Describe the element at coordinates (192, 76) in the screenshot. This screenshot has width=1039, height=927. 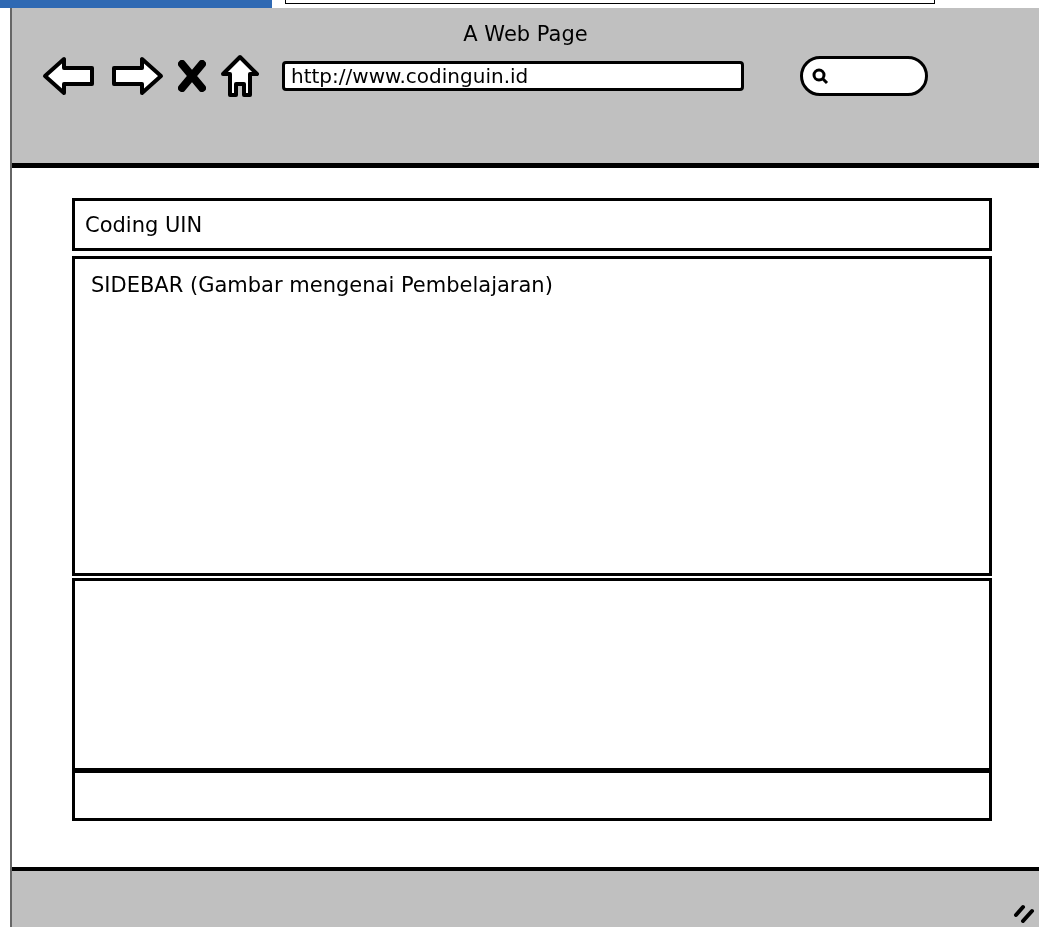
I see `close-icon` at that location.